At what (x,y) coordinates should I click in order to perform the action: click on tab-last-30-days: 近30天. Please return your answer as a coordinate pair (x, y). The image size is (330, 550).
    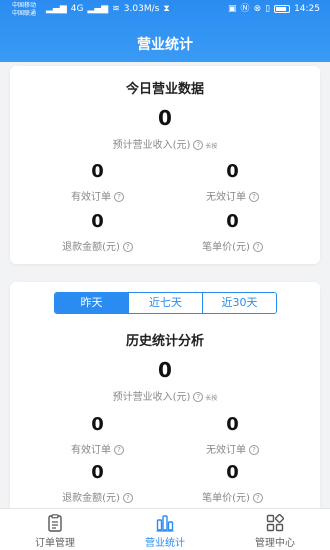
    Looking at the image, I should click on (239, 303).